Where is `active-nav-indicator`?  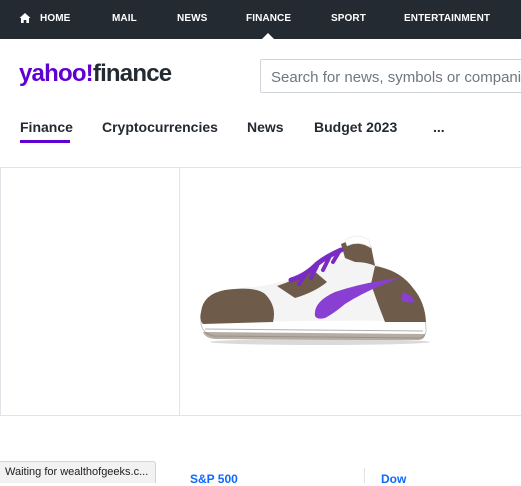 active-nav-indicator is located at coordinates (268, 36).